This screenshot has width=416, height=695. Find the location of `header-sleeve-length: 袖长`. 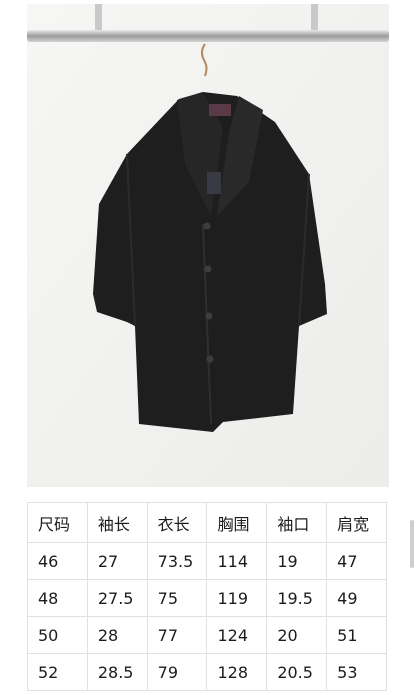

header-sleeve-length: 袖长 is located at coordinates (117, 522).